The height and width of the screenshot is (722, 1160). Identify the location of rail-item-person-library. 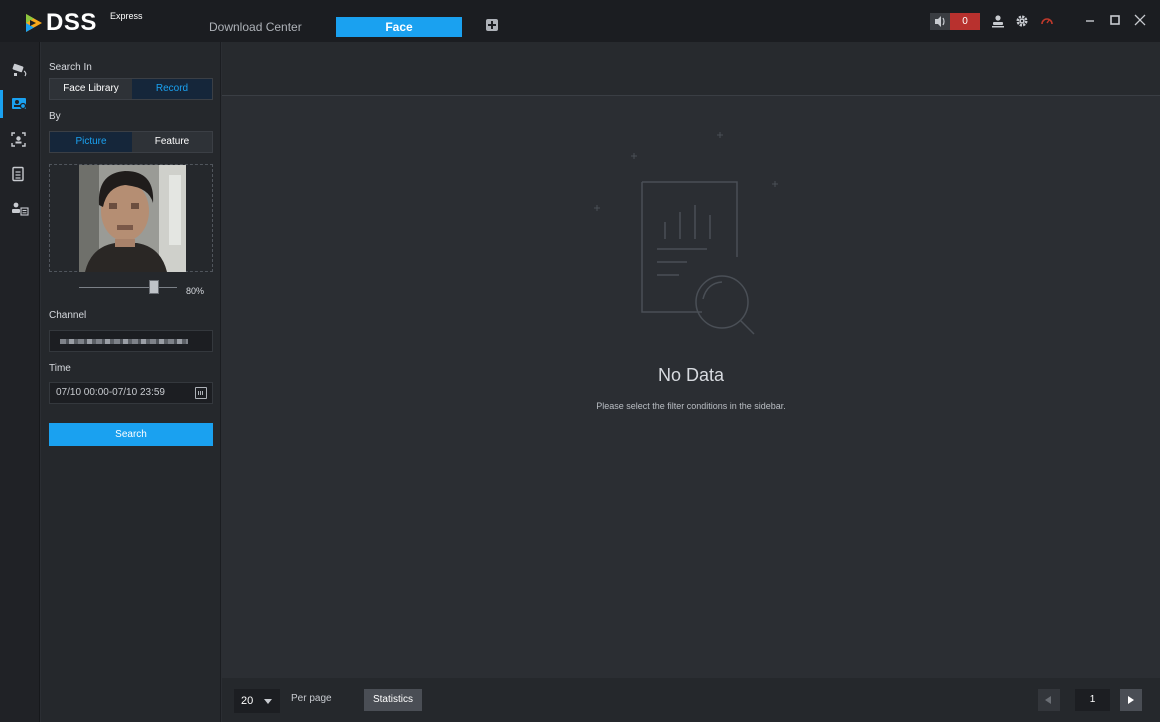
(20, 209).